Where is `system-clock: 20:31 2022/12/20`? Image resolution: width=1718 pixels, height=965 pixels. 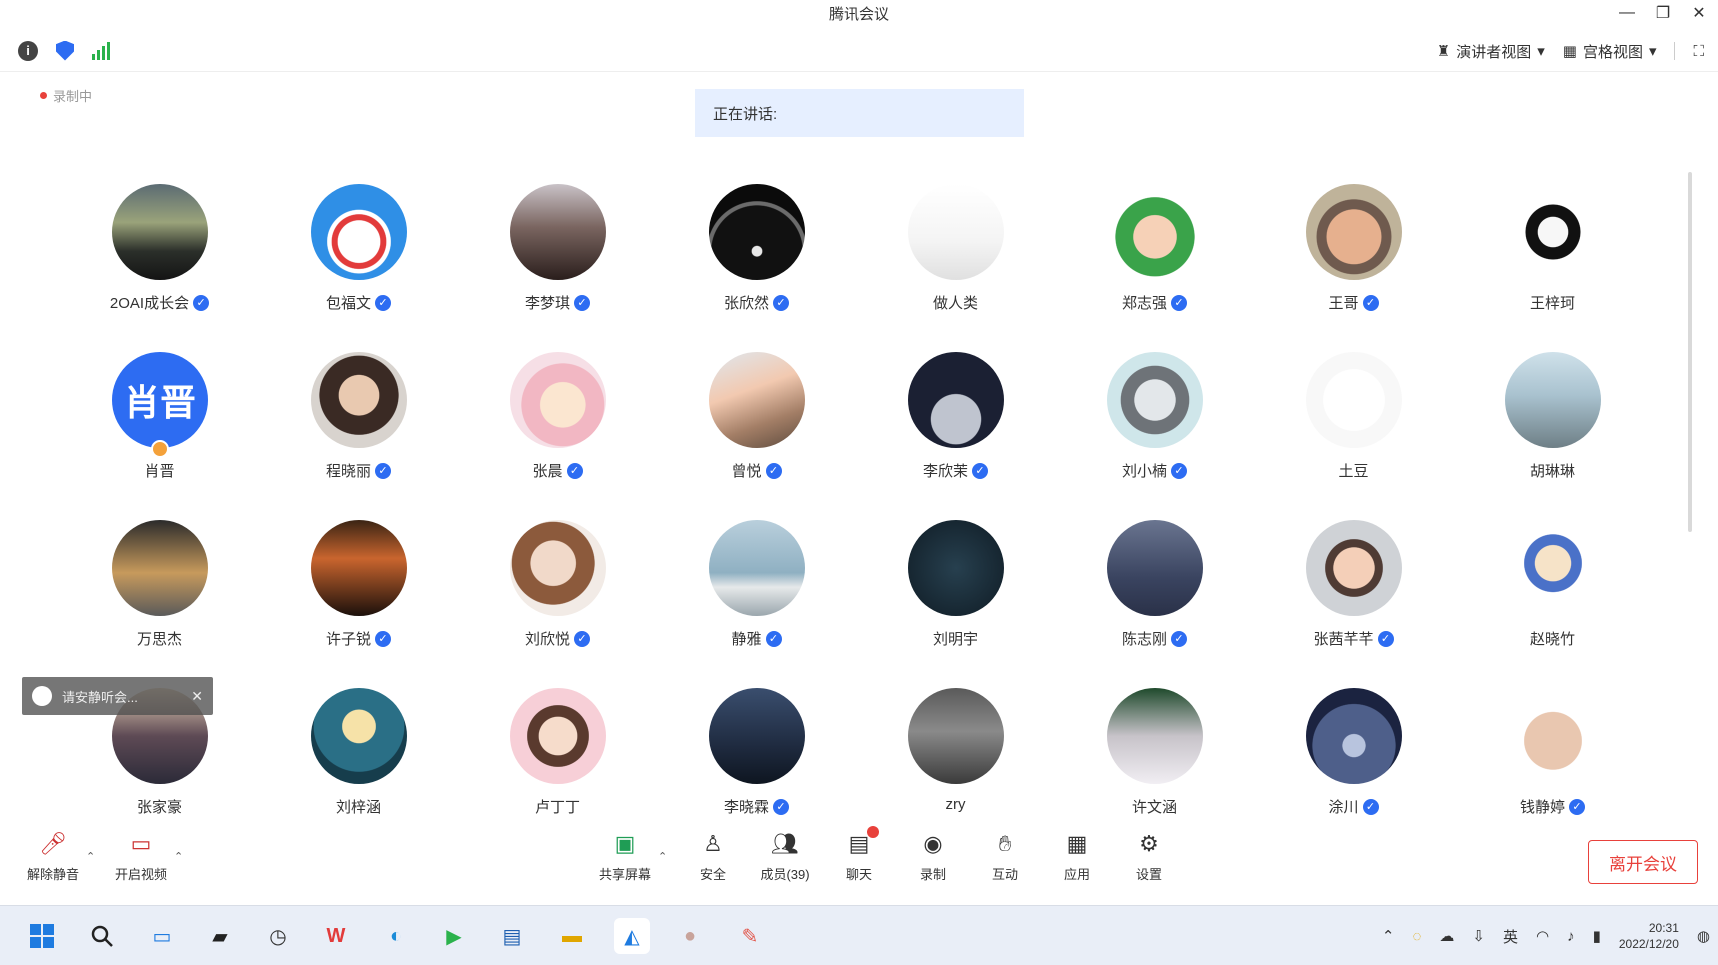 system-clock: 20:31 2022/12/20 is located at coordinates (1649, 936).